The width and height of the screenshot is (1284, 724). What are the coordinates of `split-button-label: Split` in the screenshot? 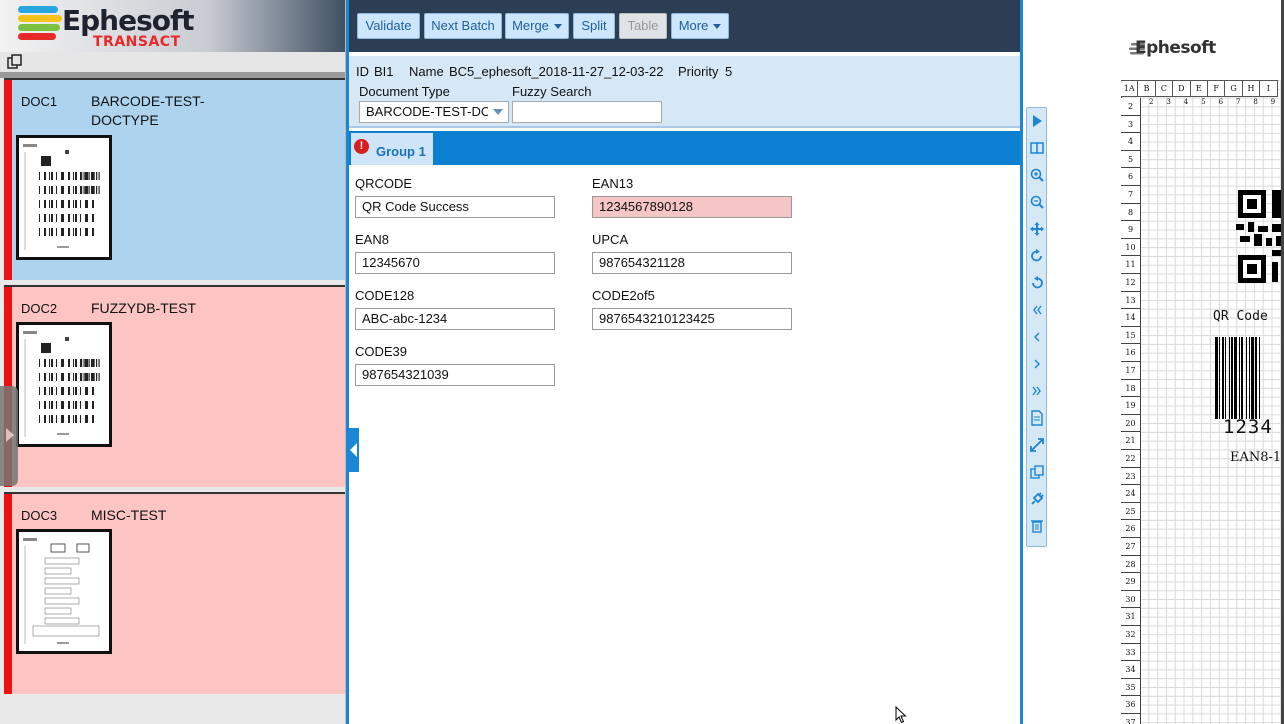 It's located at (594, 25).